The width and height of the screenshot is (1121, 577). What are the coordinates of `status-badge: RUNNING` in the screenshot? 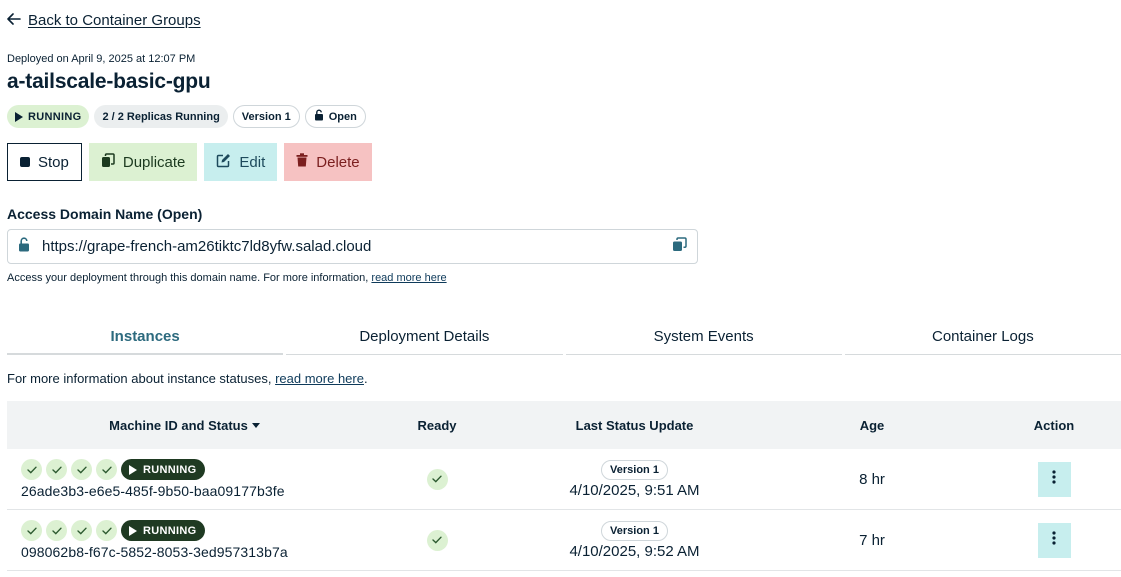 It's located at (48, 116).